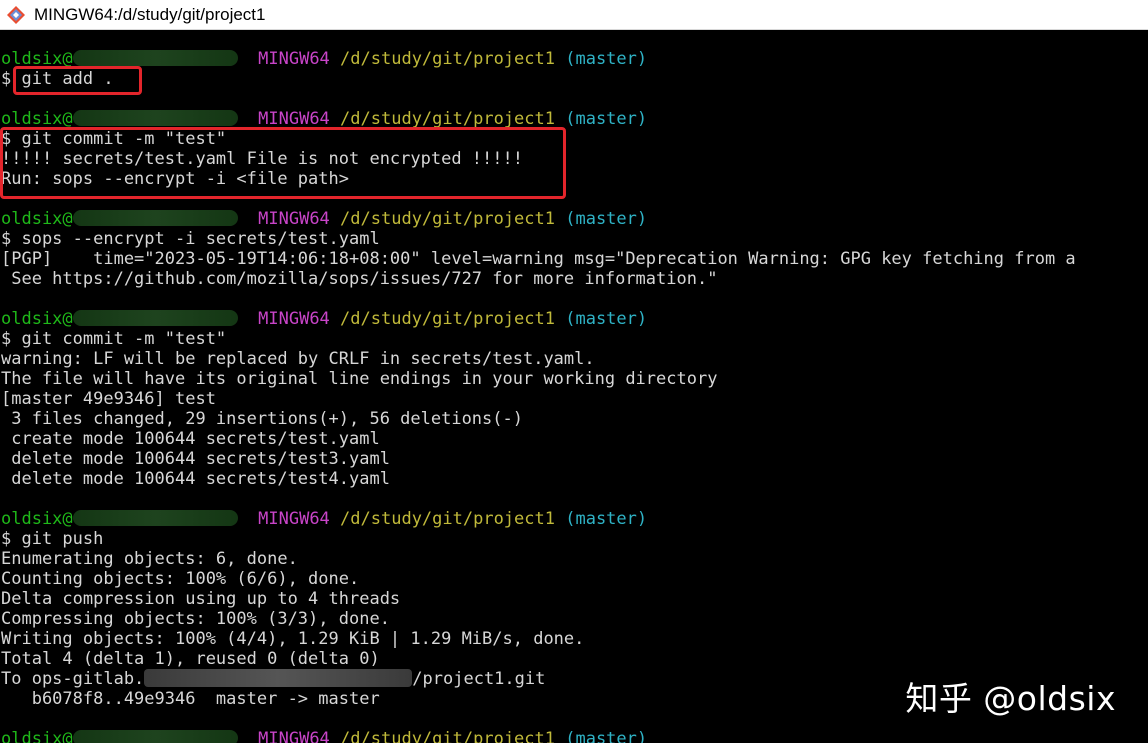 Image resolution: width=1148 pixels, height=743 pixels. I want to click on command-line: $ git push, so click(574, 539).